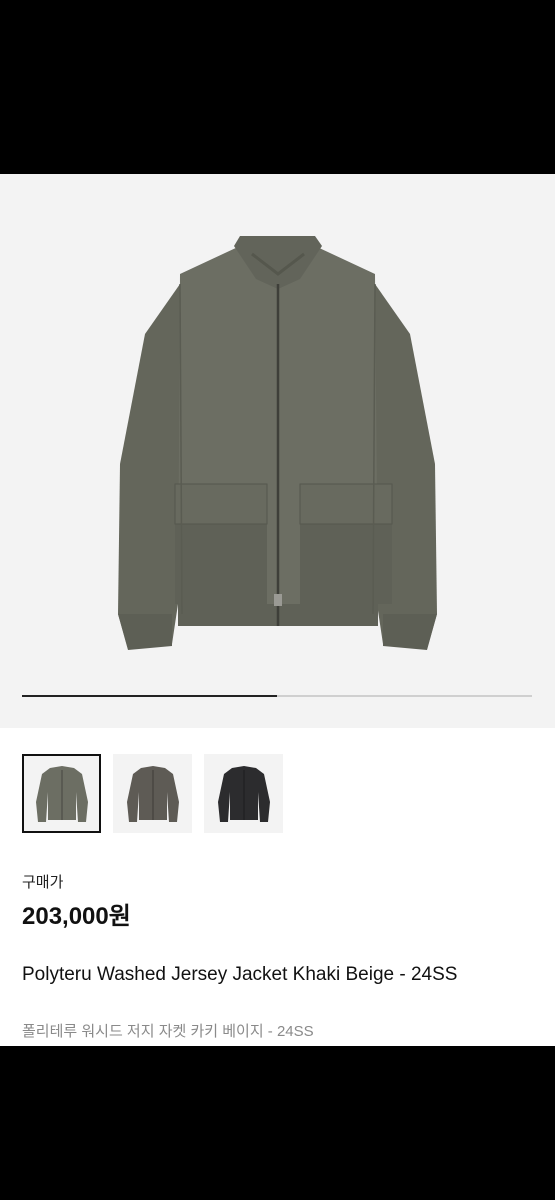 The height and width of the screenshot is (1200, 555). Describe the element at coordinates (76, 916) in the screenshot. I see `price-value: 203,000원` at that location.